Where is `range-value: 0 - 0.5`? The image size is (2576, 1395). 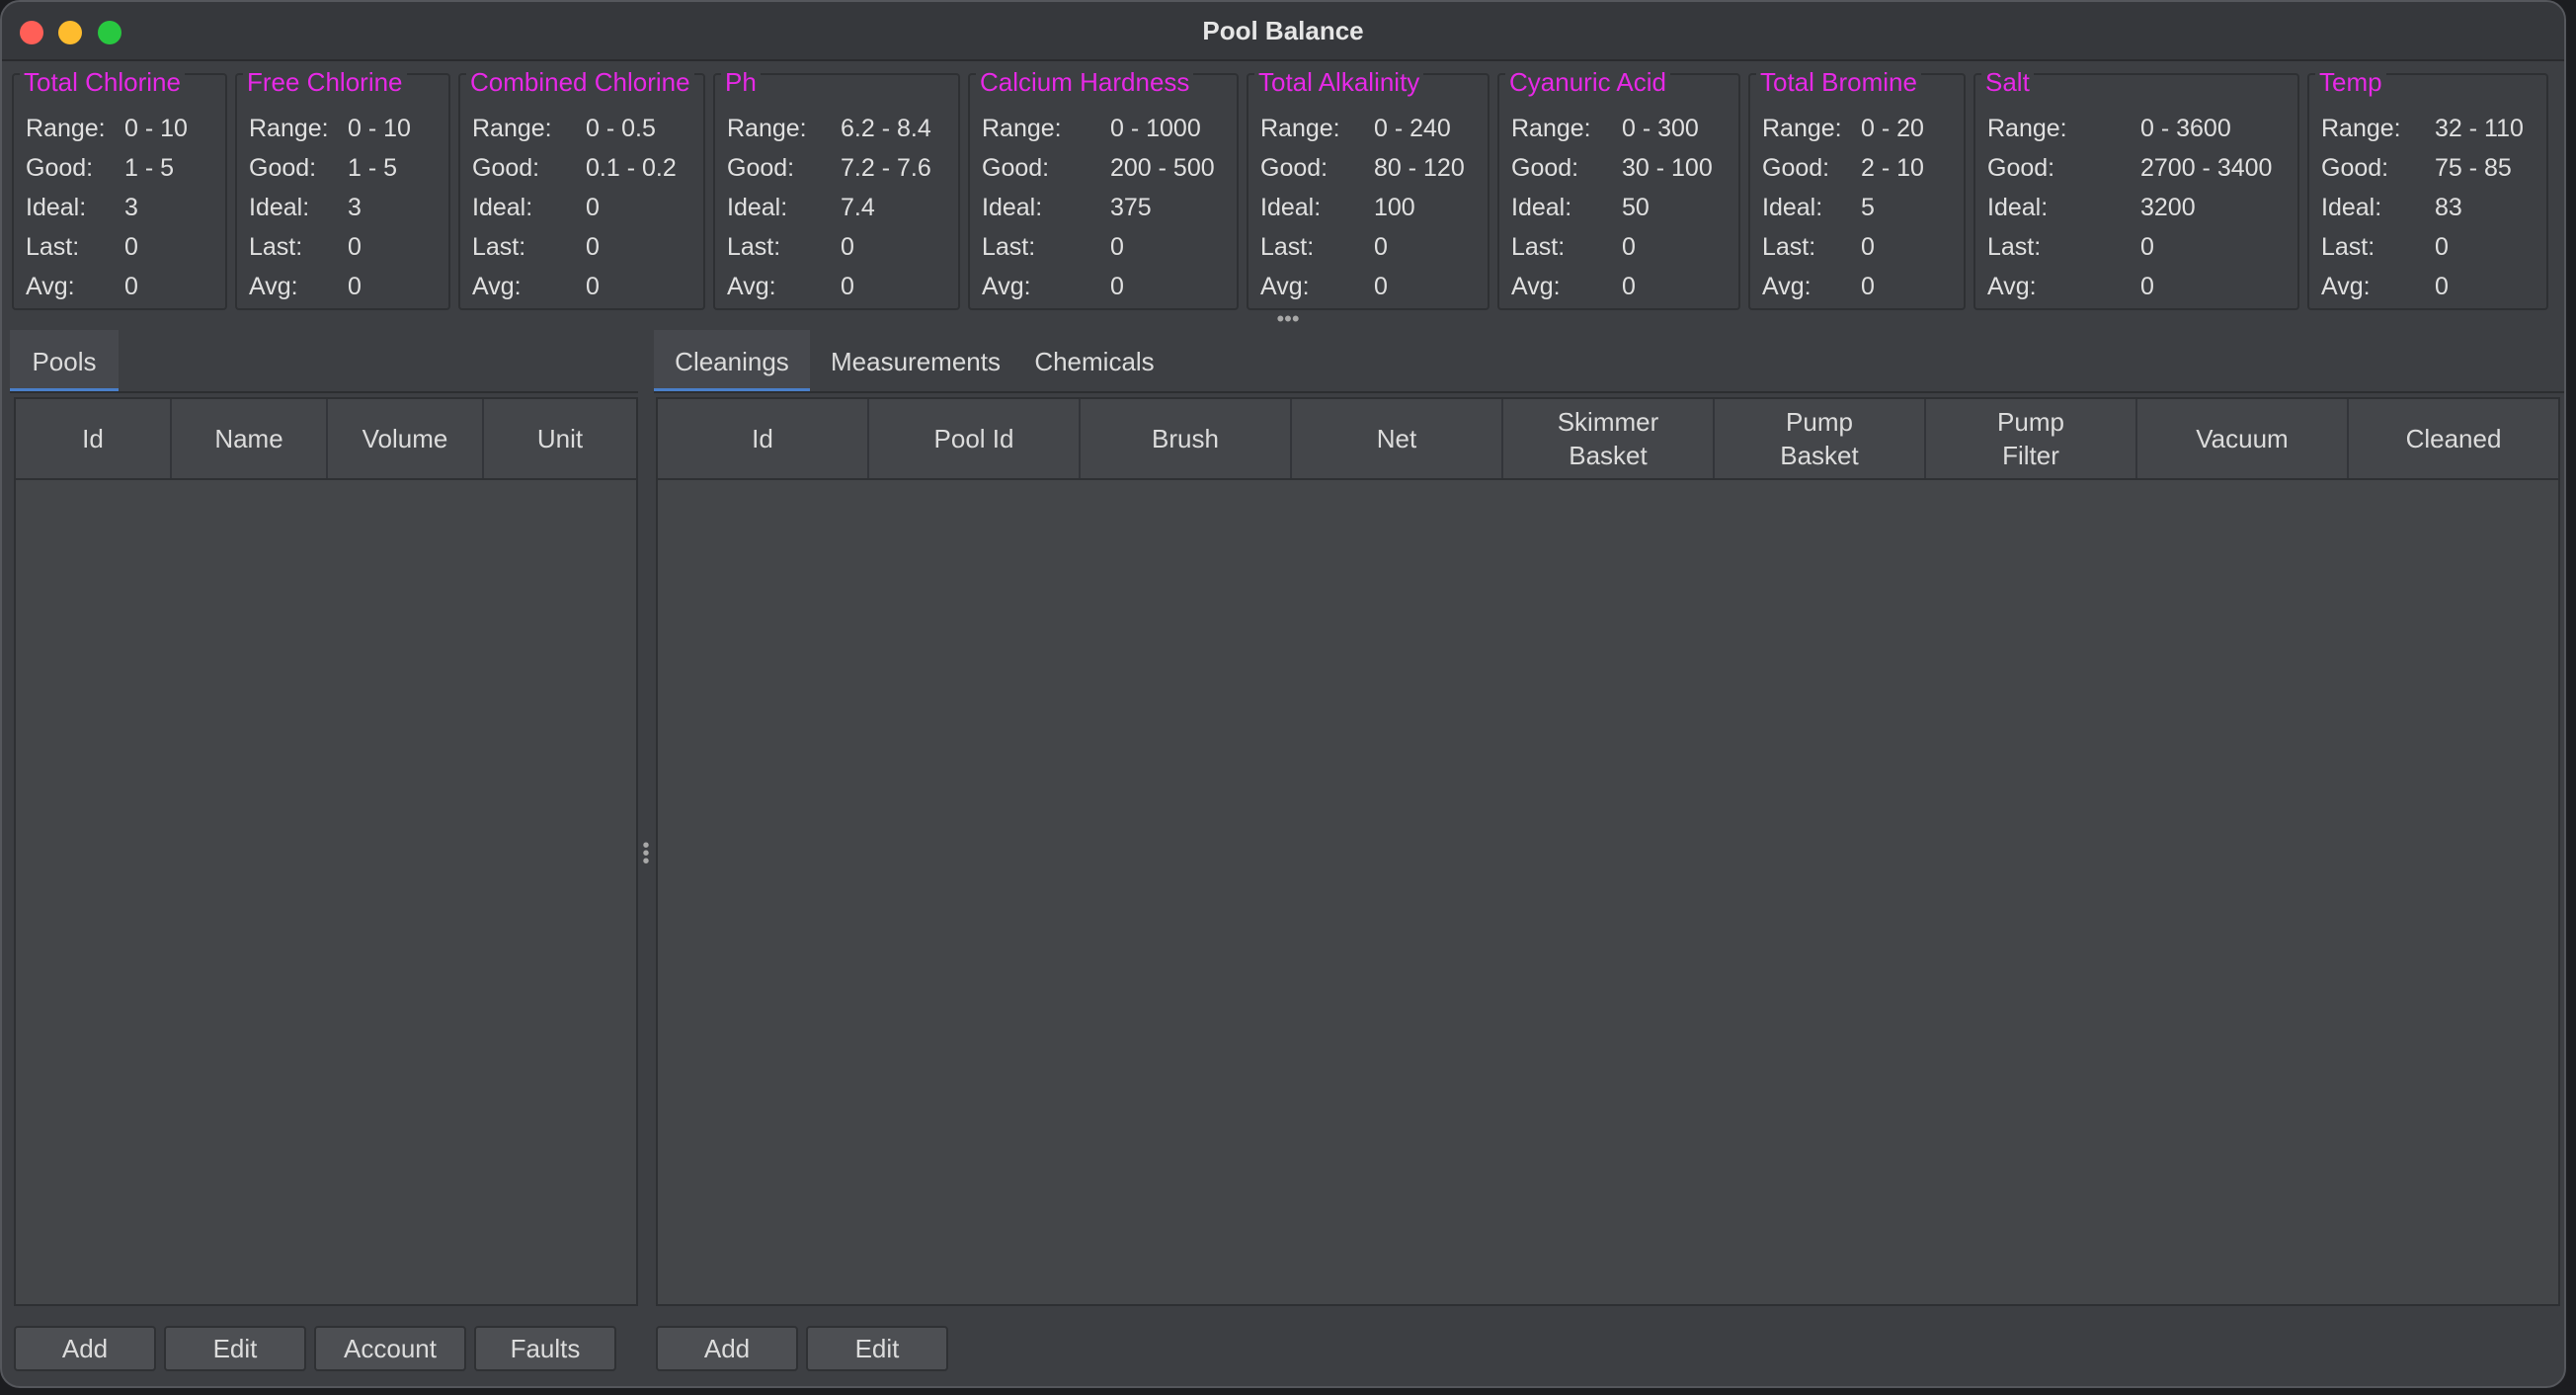
range-value: 0 - 0.5 is located at coordinates (621, 128).